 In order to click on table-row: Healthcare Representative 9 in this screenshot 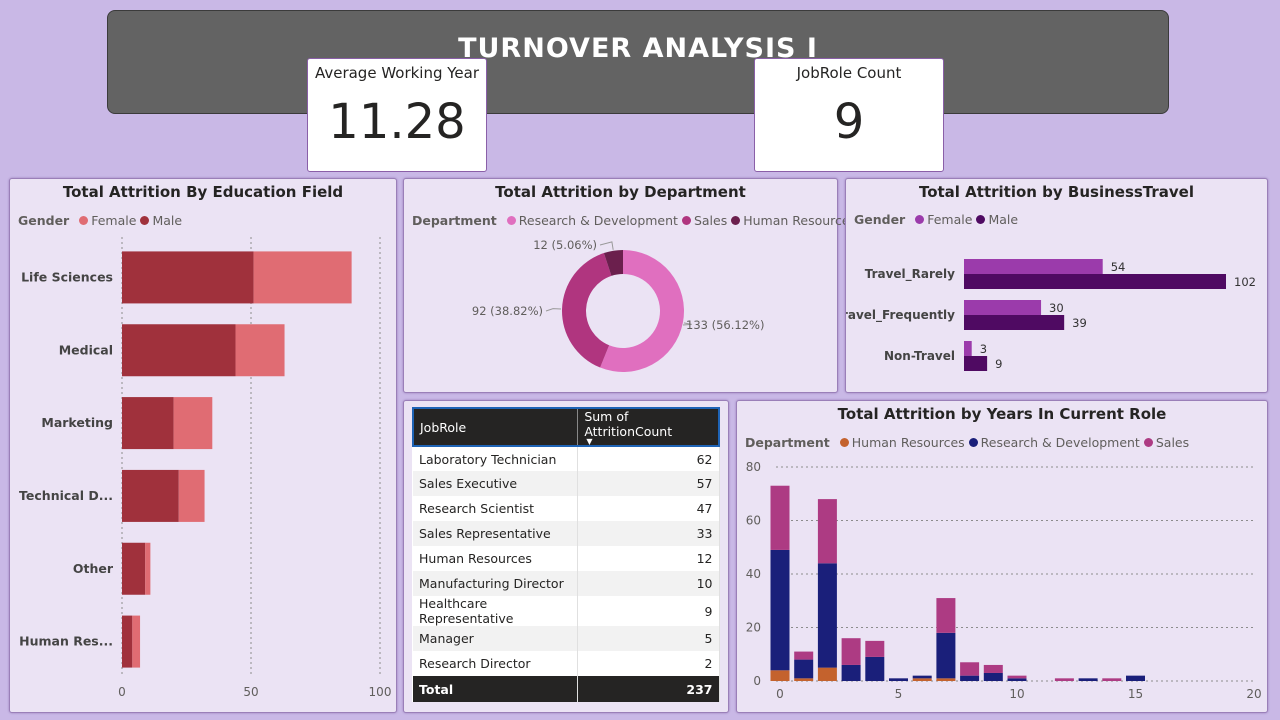, I will do `click(566, 611)`.